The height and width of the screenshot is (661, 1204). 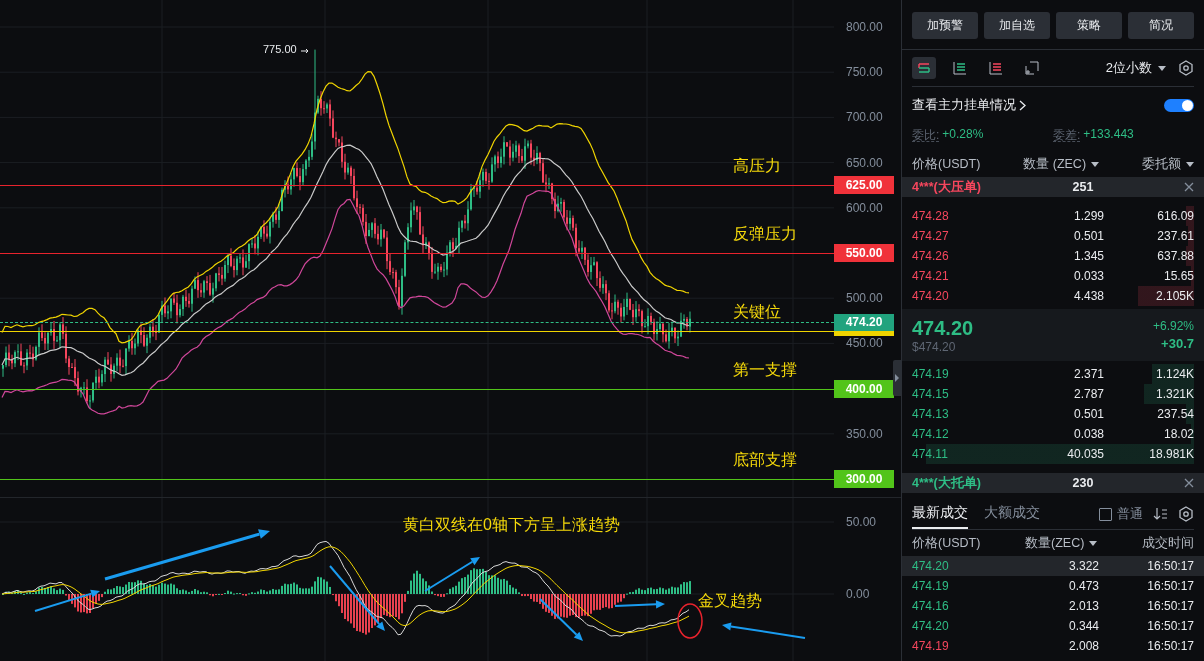 I want to click on order-price: 474.19, so click(x=931, y=374).